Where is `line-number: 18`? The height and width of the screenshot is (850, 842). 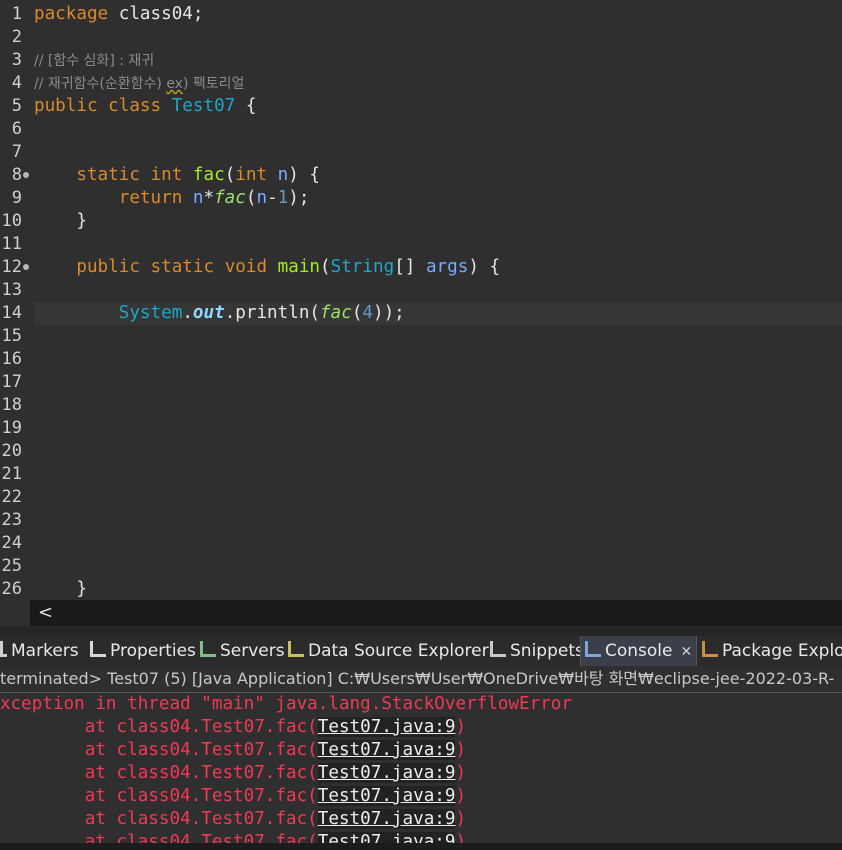 line-number: 18 is located at coordinates (11, 405).